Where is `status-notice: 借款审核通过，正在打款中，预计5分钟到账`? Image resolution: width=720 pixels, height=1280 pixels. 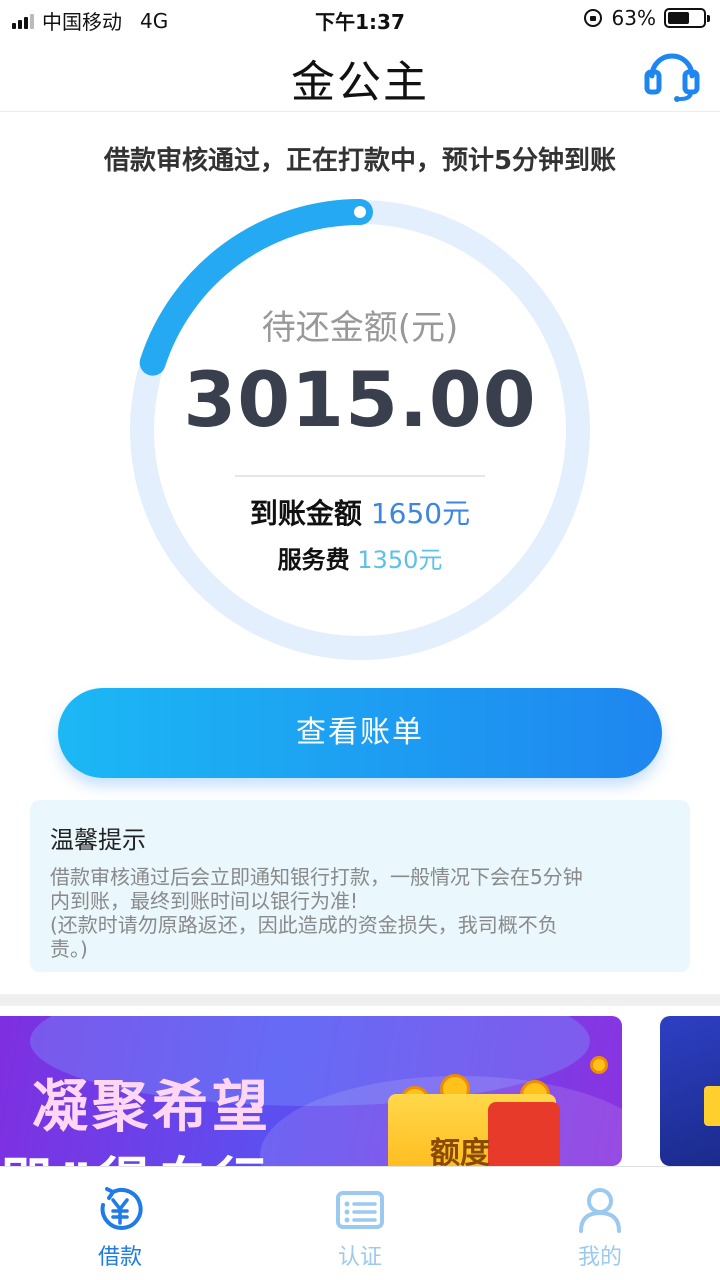 status-notice: 借款审核通过，正在打款中，预计5分钟到账 is located at coordinates (360, 161).